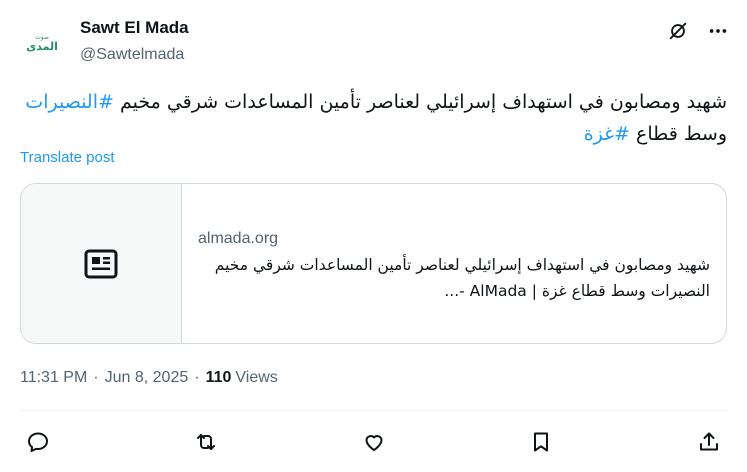 This screenshot has height=472, width=747. I want to click on repost-button, so click(206, 442).